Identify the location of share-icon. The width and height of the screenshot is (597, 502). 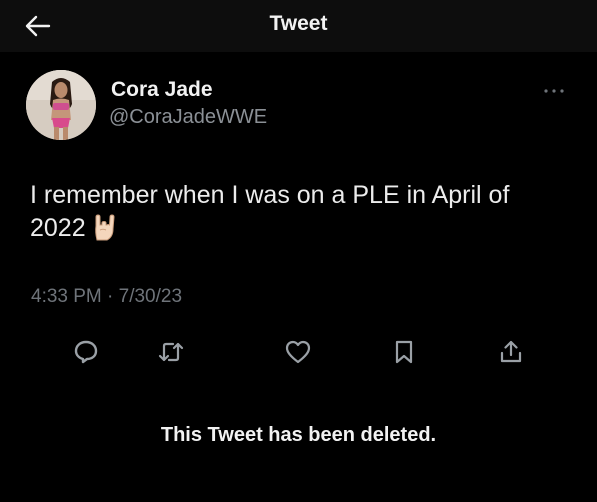
(511, 351).